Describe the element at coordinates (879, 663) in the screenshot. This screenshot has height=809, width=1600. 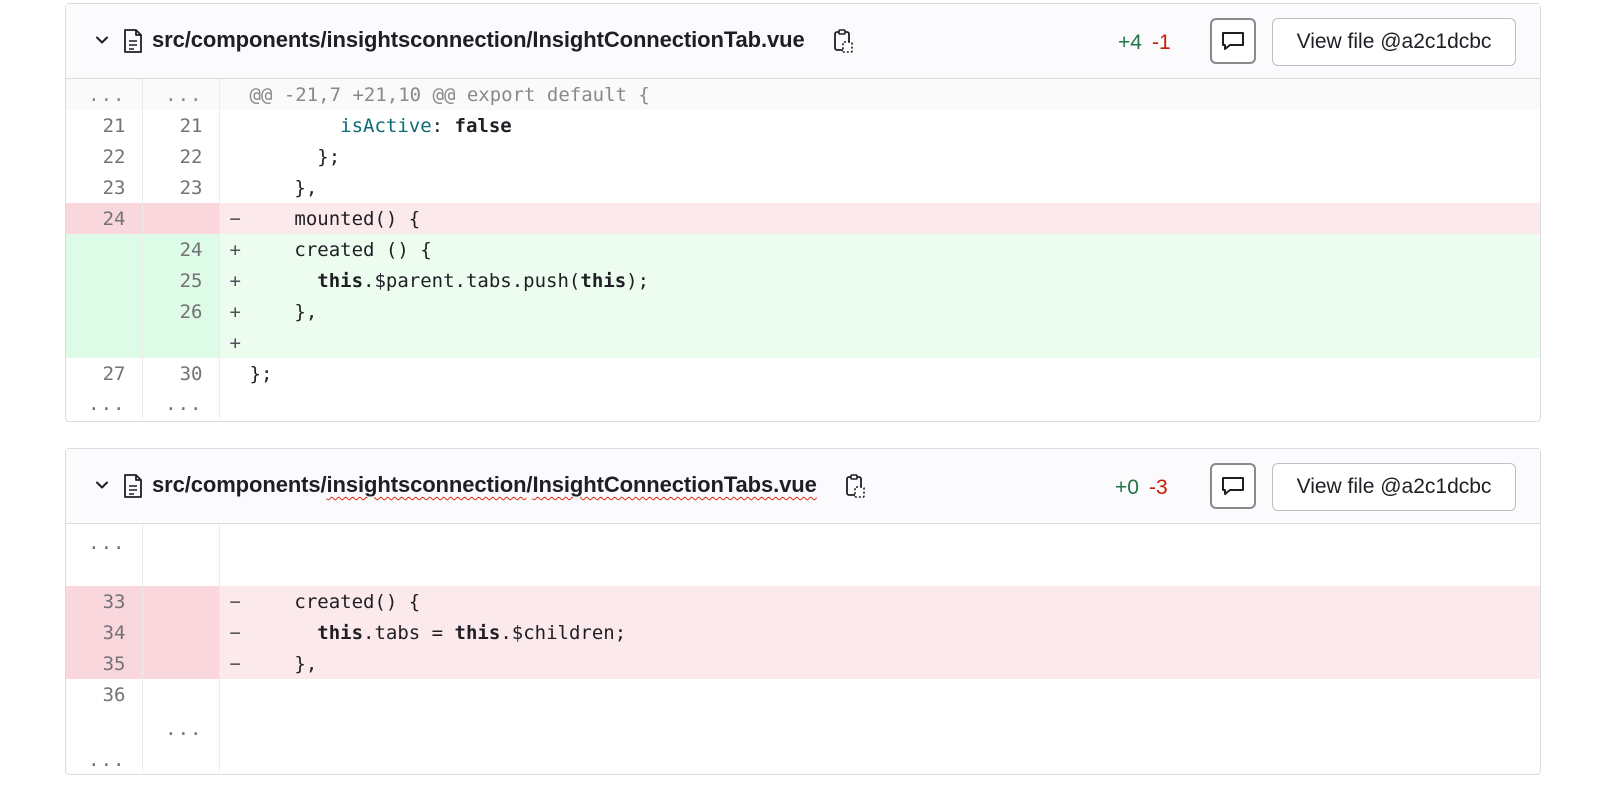
I see `code-line: − },` at that location.